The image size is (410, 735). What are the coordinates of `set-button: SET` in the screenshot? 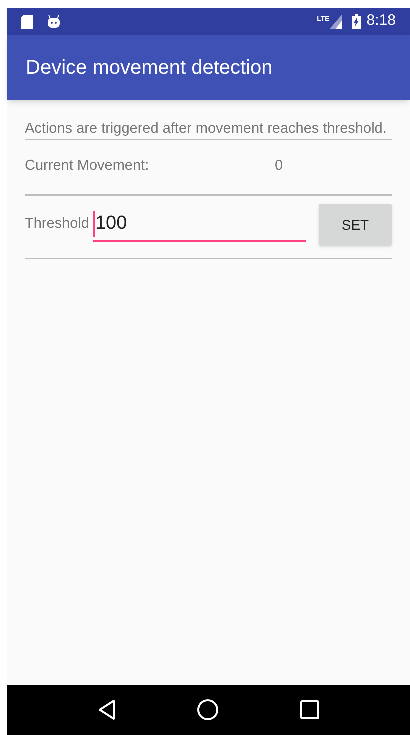 It's located at (355, 225).